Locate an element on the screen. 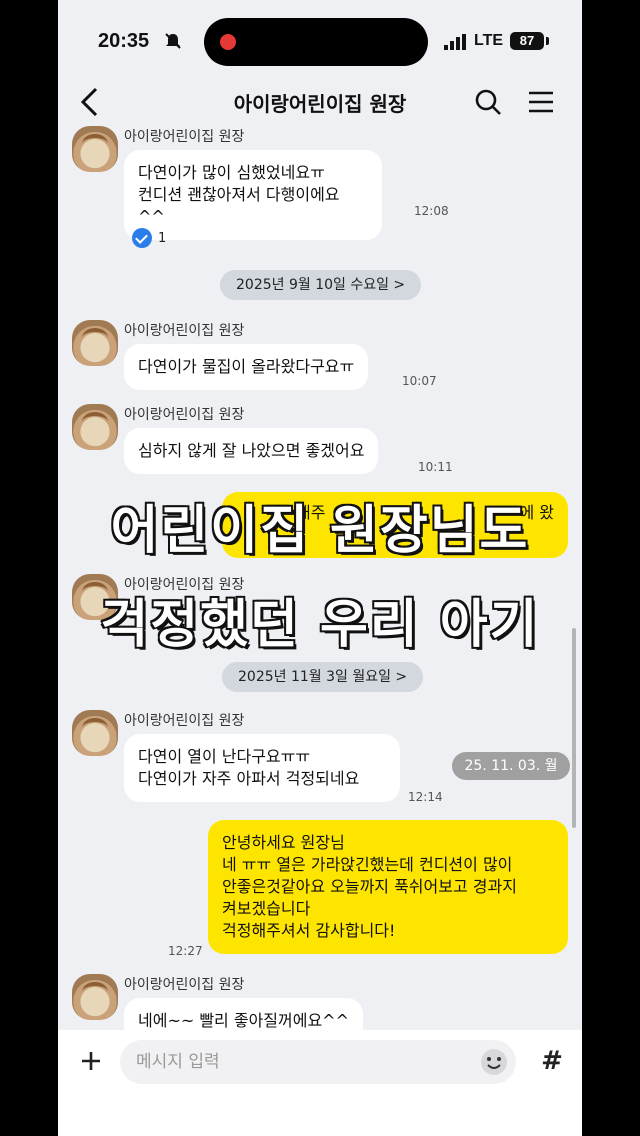  message-bubble: 다연이 열이 난다구요ㅠㅠ 다연이가 자주 아파서 걱정되네요 is located at coordinates (262, 768).